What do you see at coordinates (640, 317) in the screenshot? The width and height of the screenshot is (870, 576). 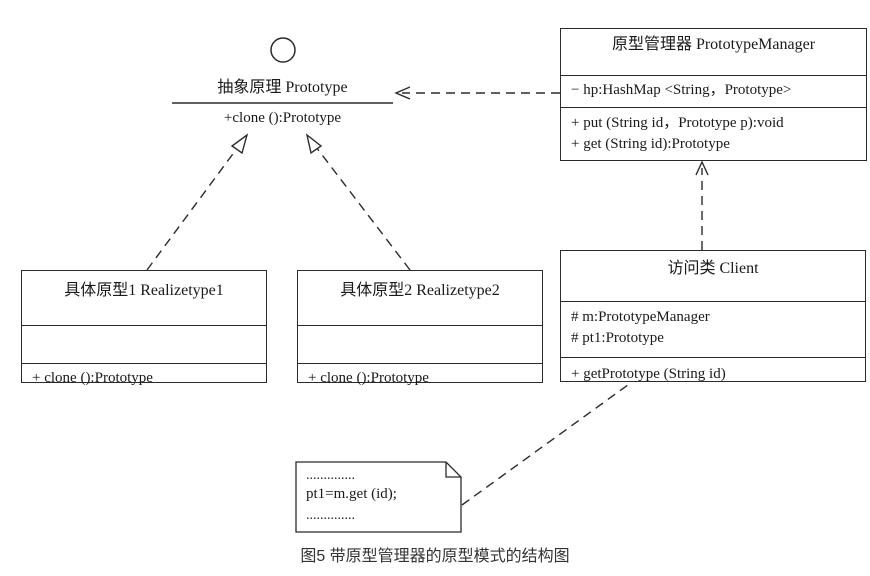 I see `client-attr-m: # m:PrototypeManager` at bounding box center [640, 317].